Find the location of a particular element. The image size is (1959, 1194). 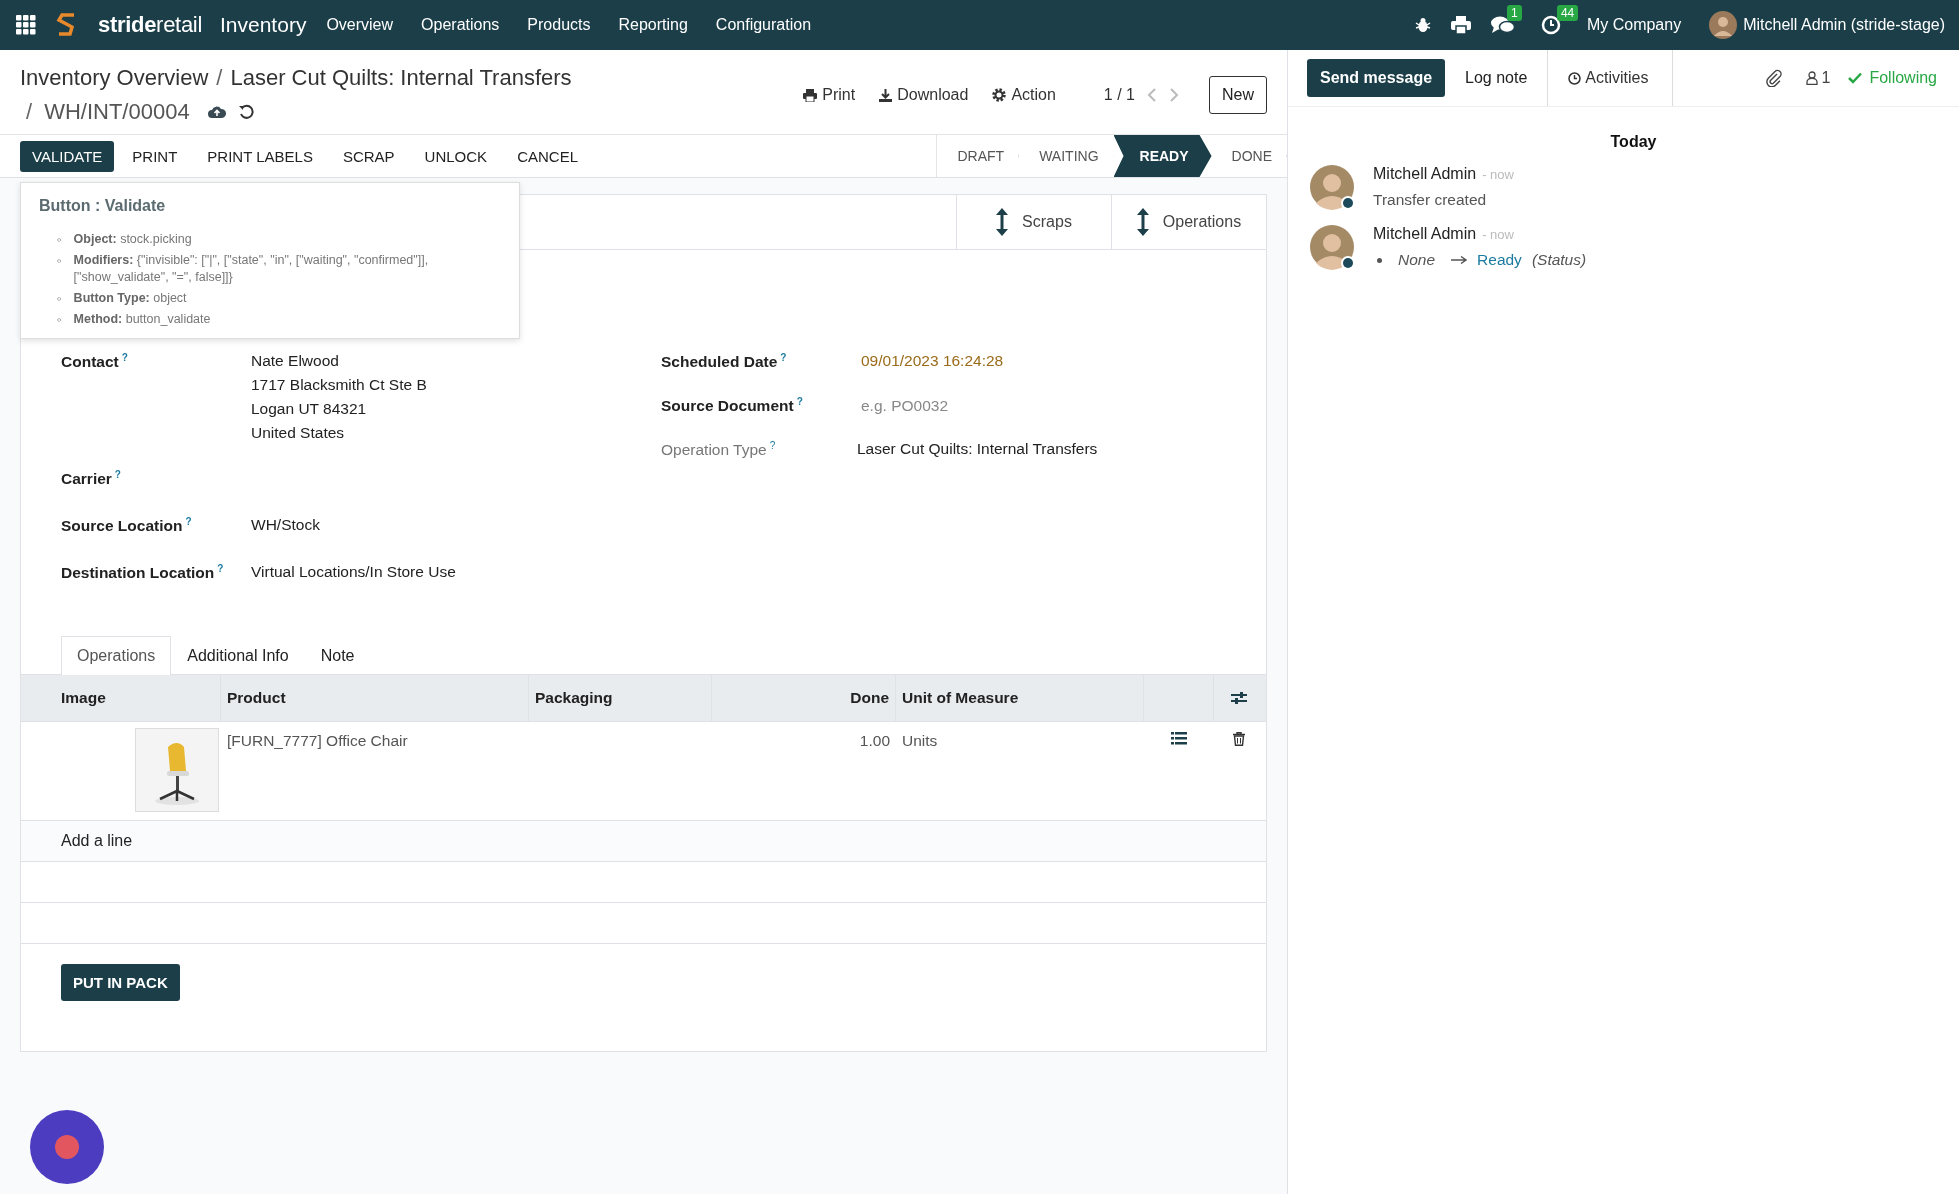

field-value: United States is located at coordinates (298, 433).